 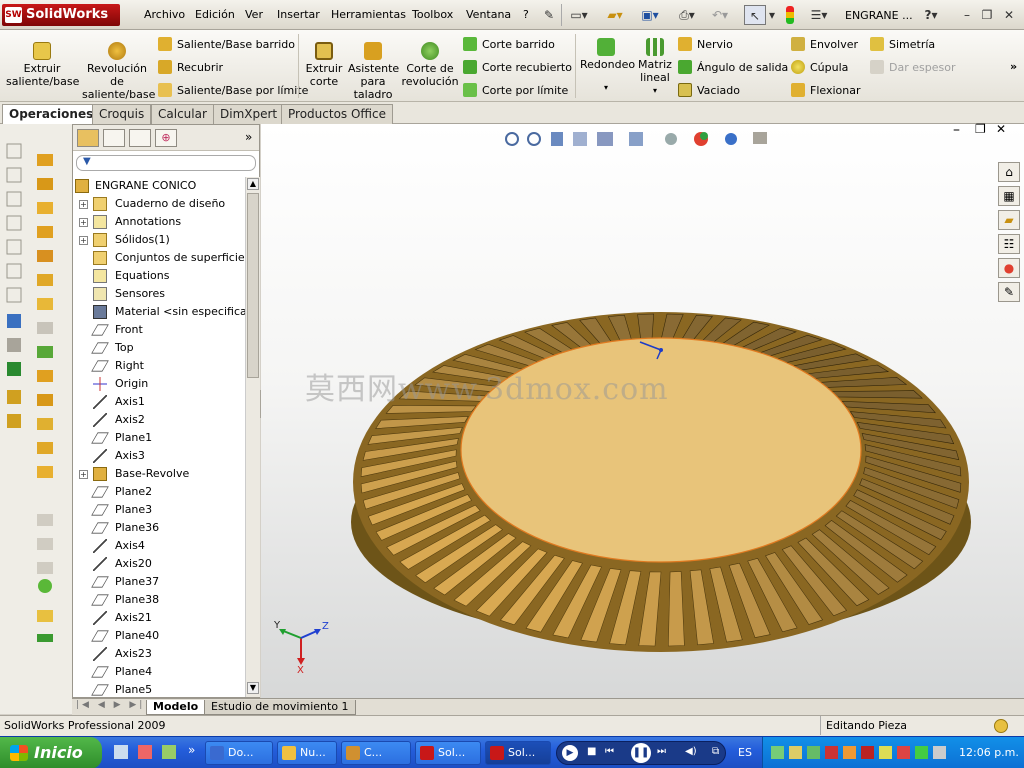 What do you see at coordinates (159, 689) in the screenshot?
I see `tree-item: Plane5` at bounding box center [159, 689].